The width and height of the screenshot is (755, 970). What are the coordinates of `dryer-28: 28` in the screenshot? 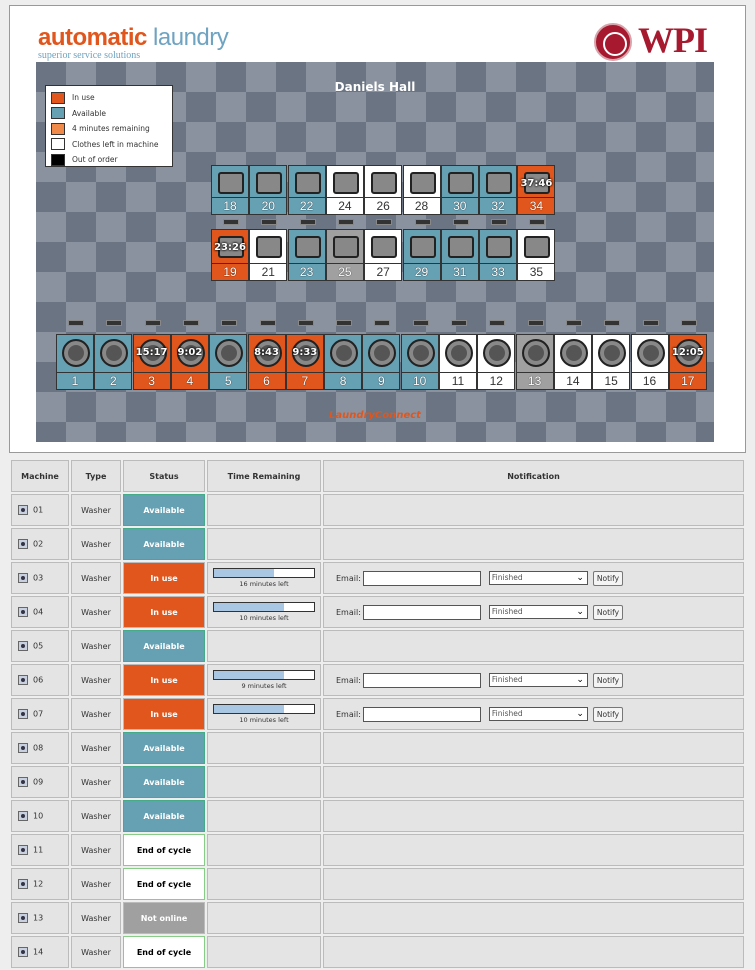 It's located at (421, 190).